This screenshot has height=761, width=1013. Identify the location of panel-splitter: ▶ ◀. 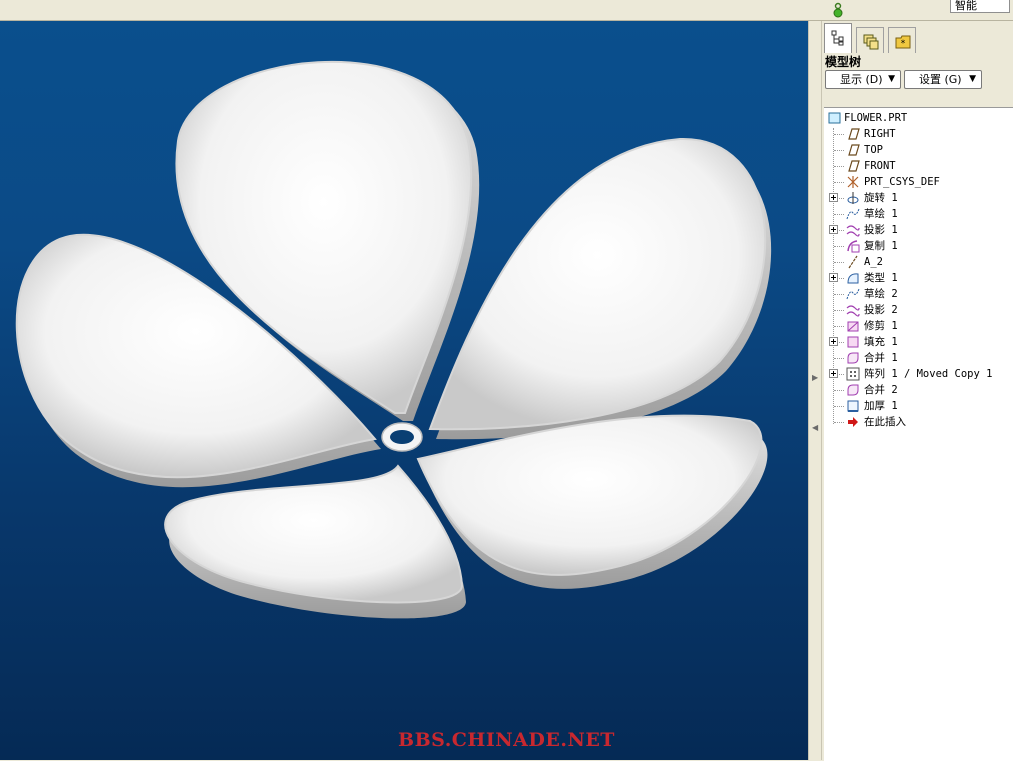
(815, 390).